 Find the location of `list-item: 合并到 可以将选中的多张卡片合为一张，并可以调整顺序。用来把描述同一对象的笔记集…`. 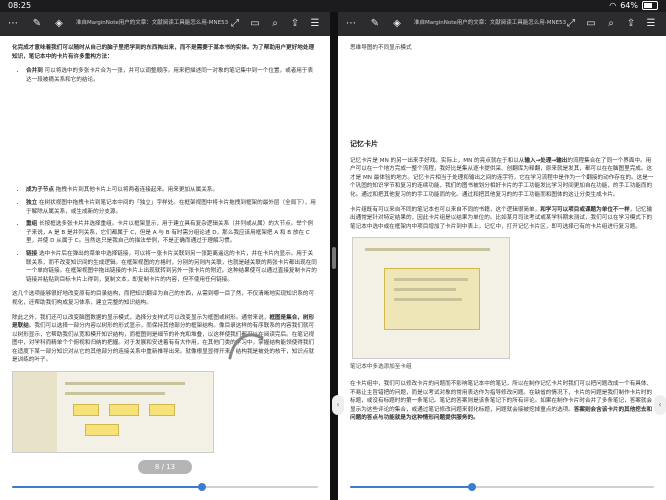

list-item: 合并到 可以将选中的多张卡片合为一张，并可以调整顺序。用来把描述同一对象的笔记集… is located at coordinates (172, 75).